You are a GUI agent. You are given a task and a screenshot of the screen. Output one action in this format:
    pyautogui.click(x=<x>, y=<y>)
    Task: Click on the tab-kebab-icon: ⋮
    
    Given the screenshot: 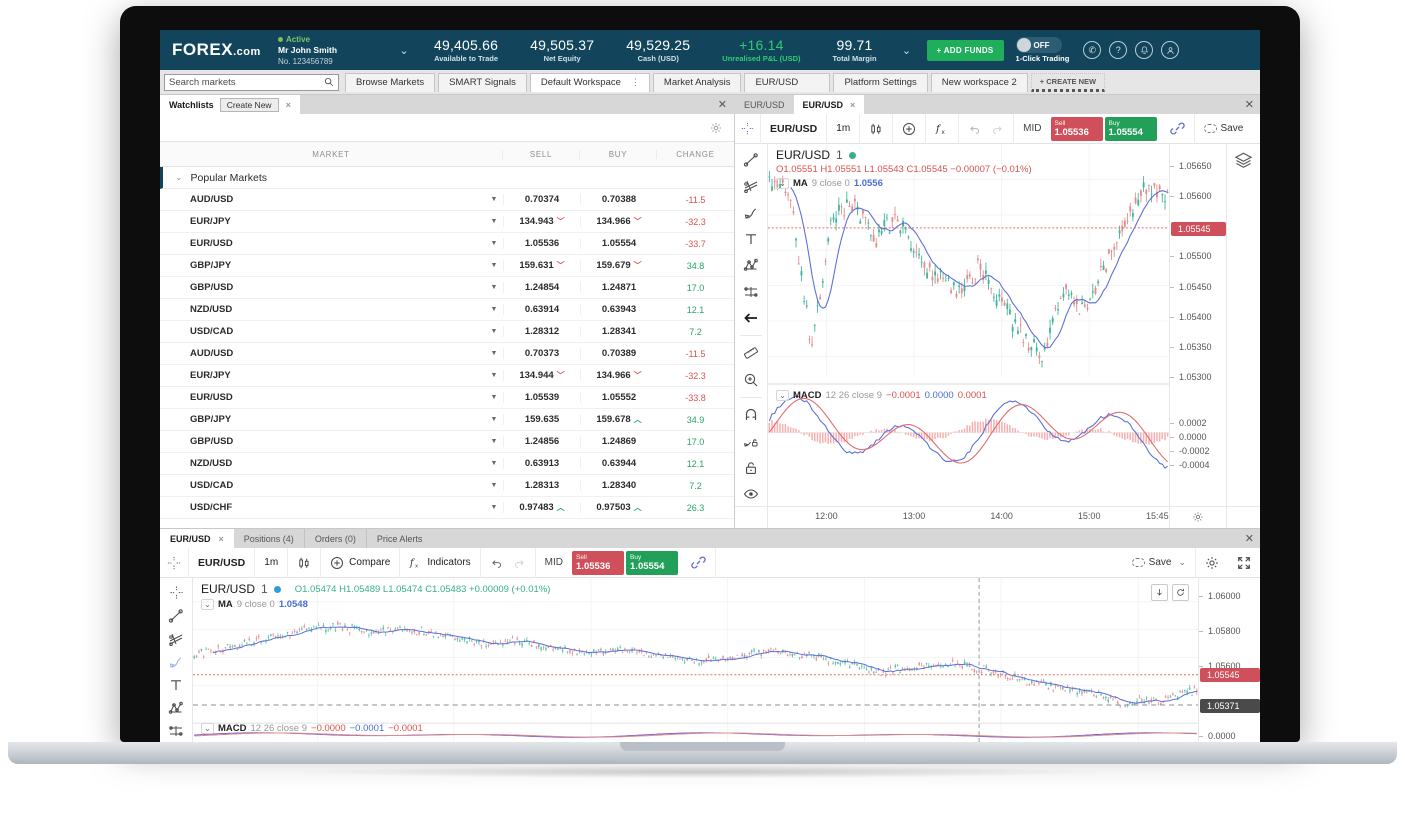 What is the action you would take?
    pyautogui.click(x=635, y=82)
    